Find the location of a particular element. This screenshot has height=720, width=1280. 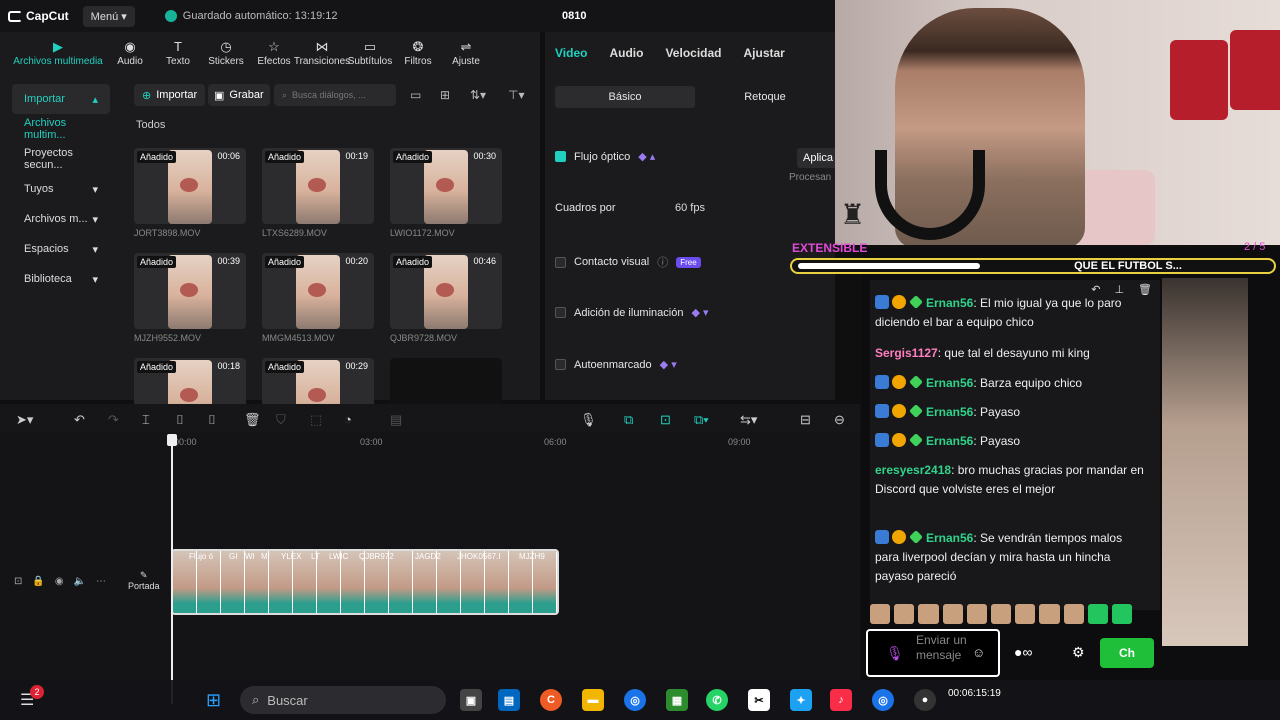

undo-icon: ↶ is located at coordinates (79, 420).